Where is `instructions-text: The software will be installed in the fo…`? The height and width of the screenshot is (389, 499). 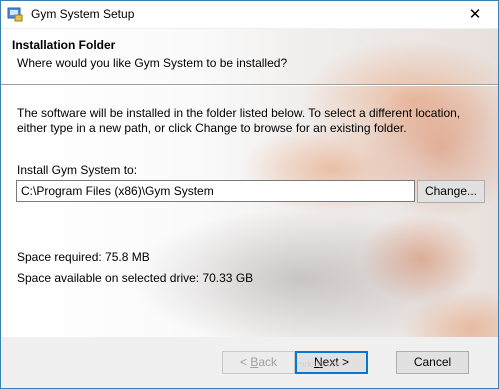
instructions-text: The software will be installed in the fo… is located at coordinates (239, 120).